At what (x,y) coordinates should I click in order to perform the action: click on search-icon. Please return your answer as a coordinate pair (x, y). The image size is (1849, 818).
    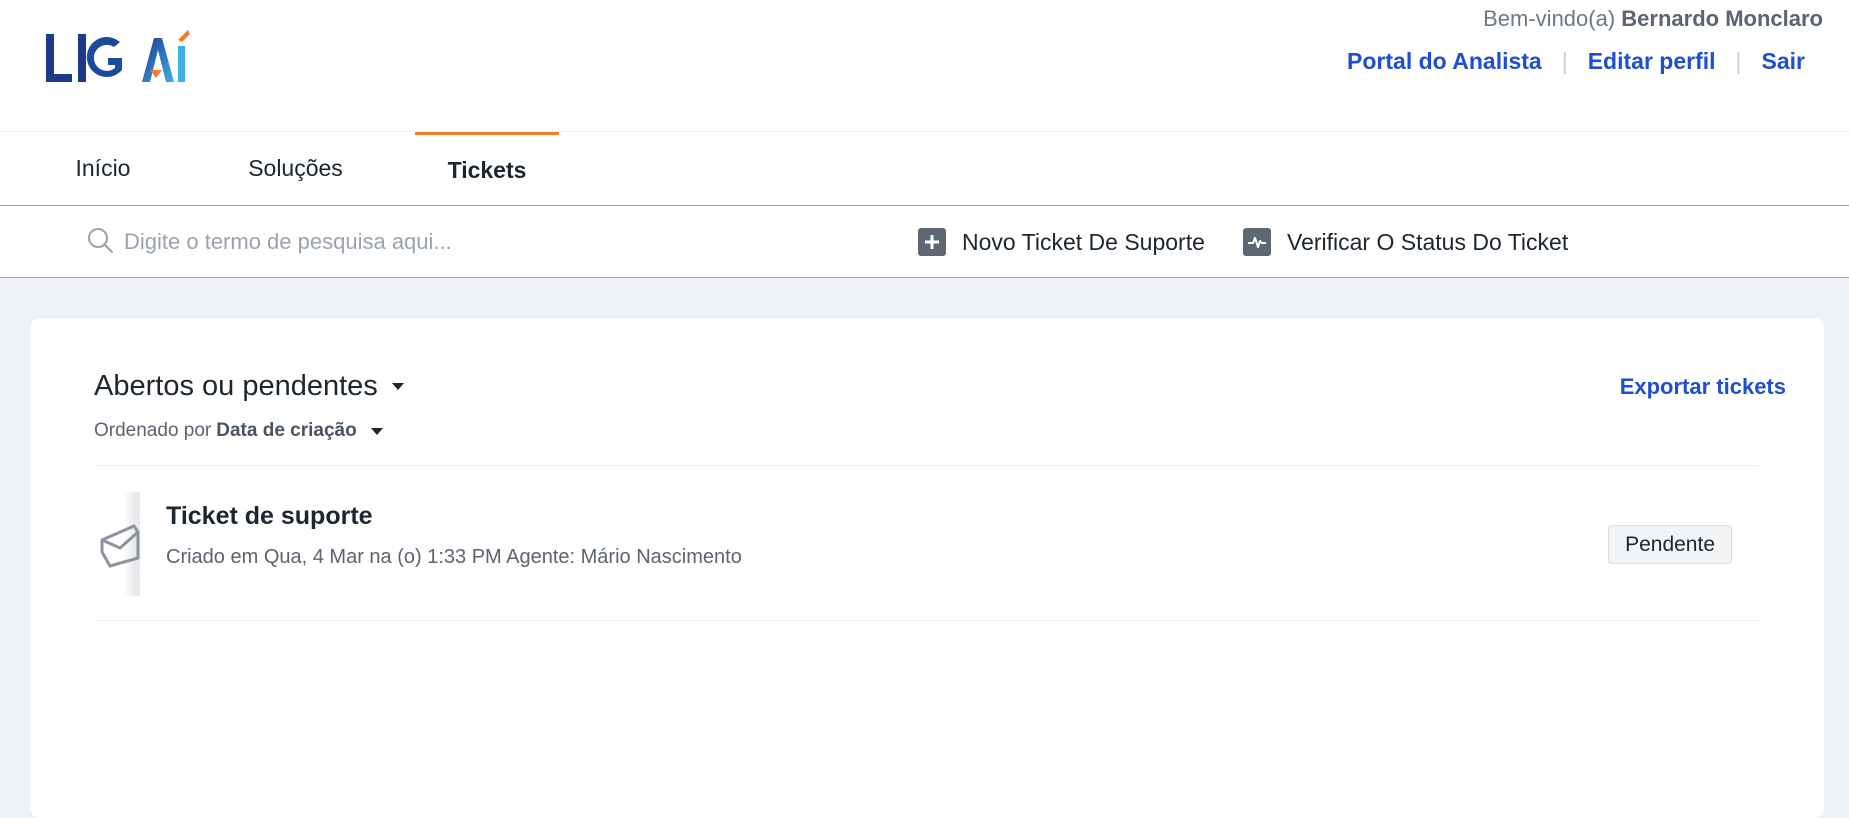
    Looking at the image, I should click on (100, 240).